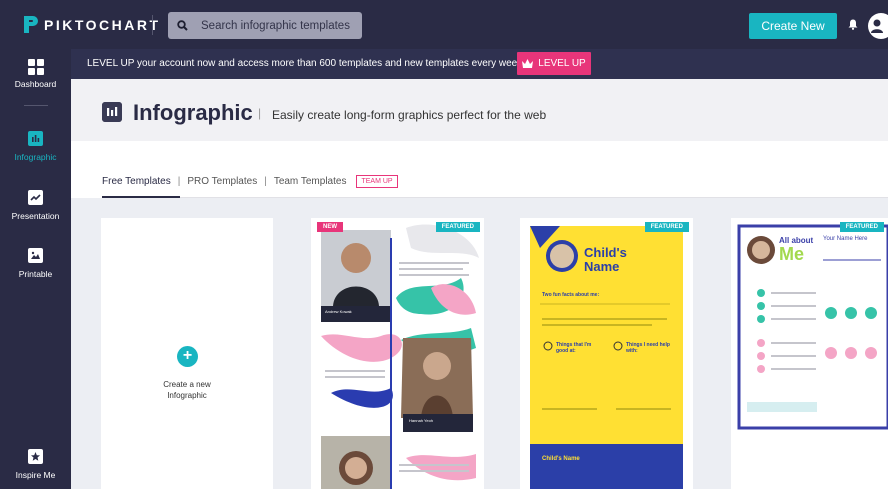  I want to click on template-title-line1: Child's, so click(605, 252).